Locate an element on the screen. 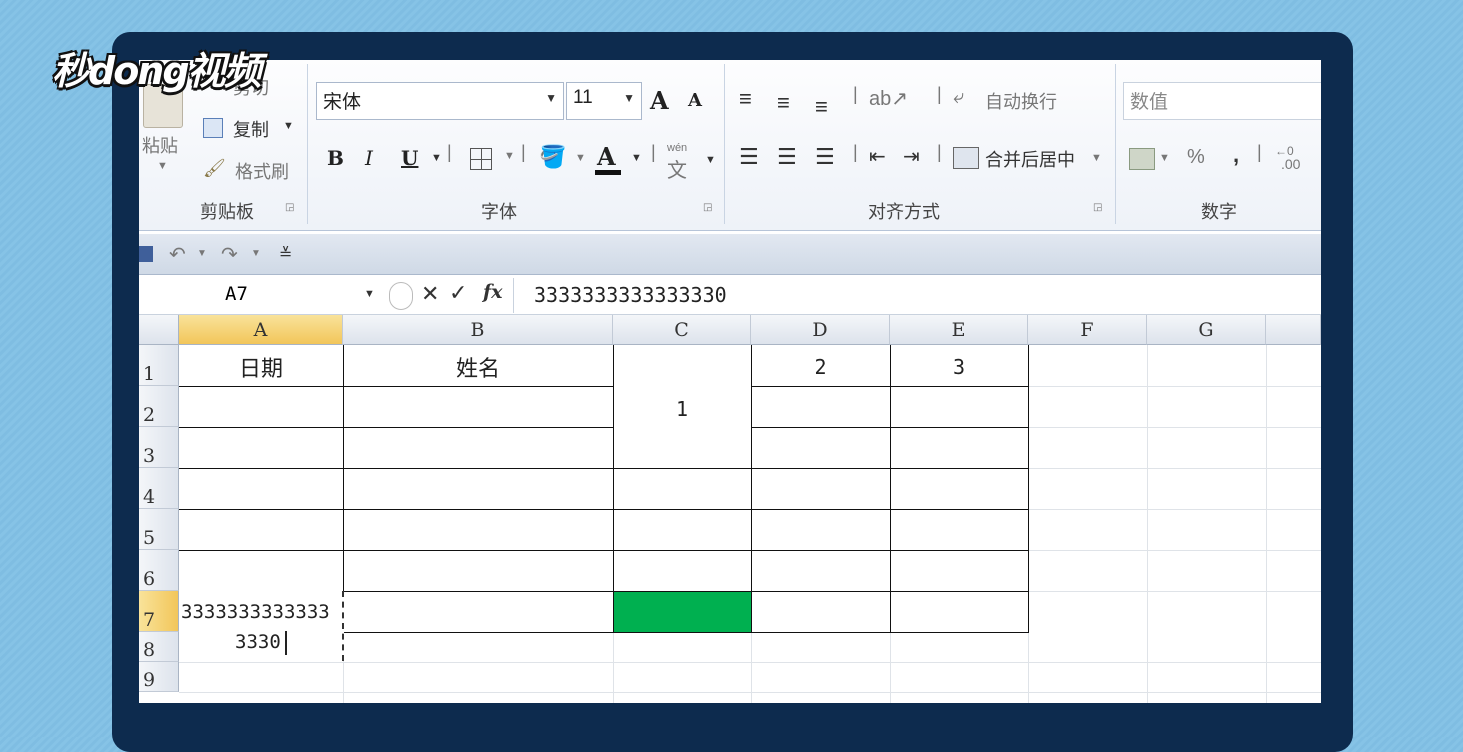 This screenshot has width=1463, height=752. row-header-5: 5 is located at coordinates (159, 529).